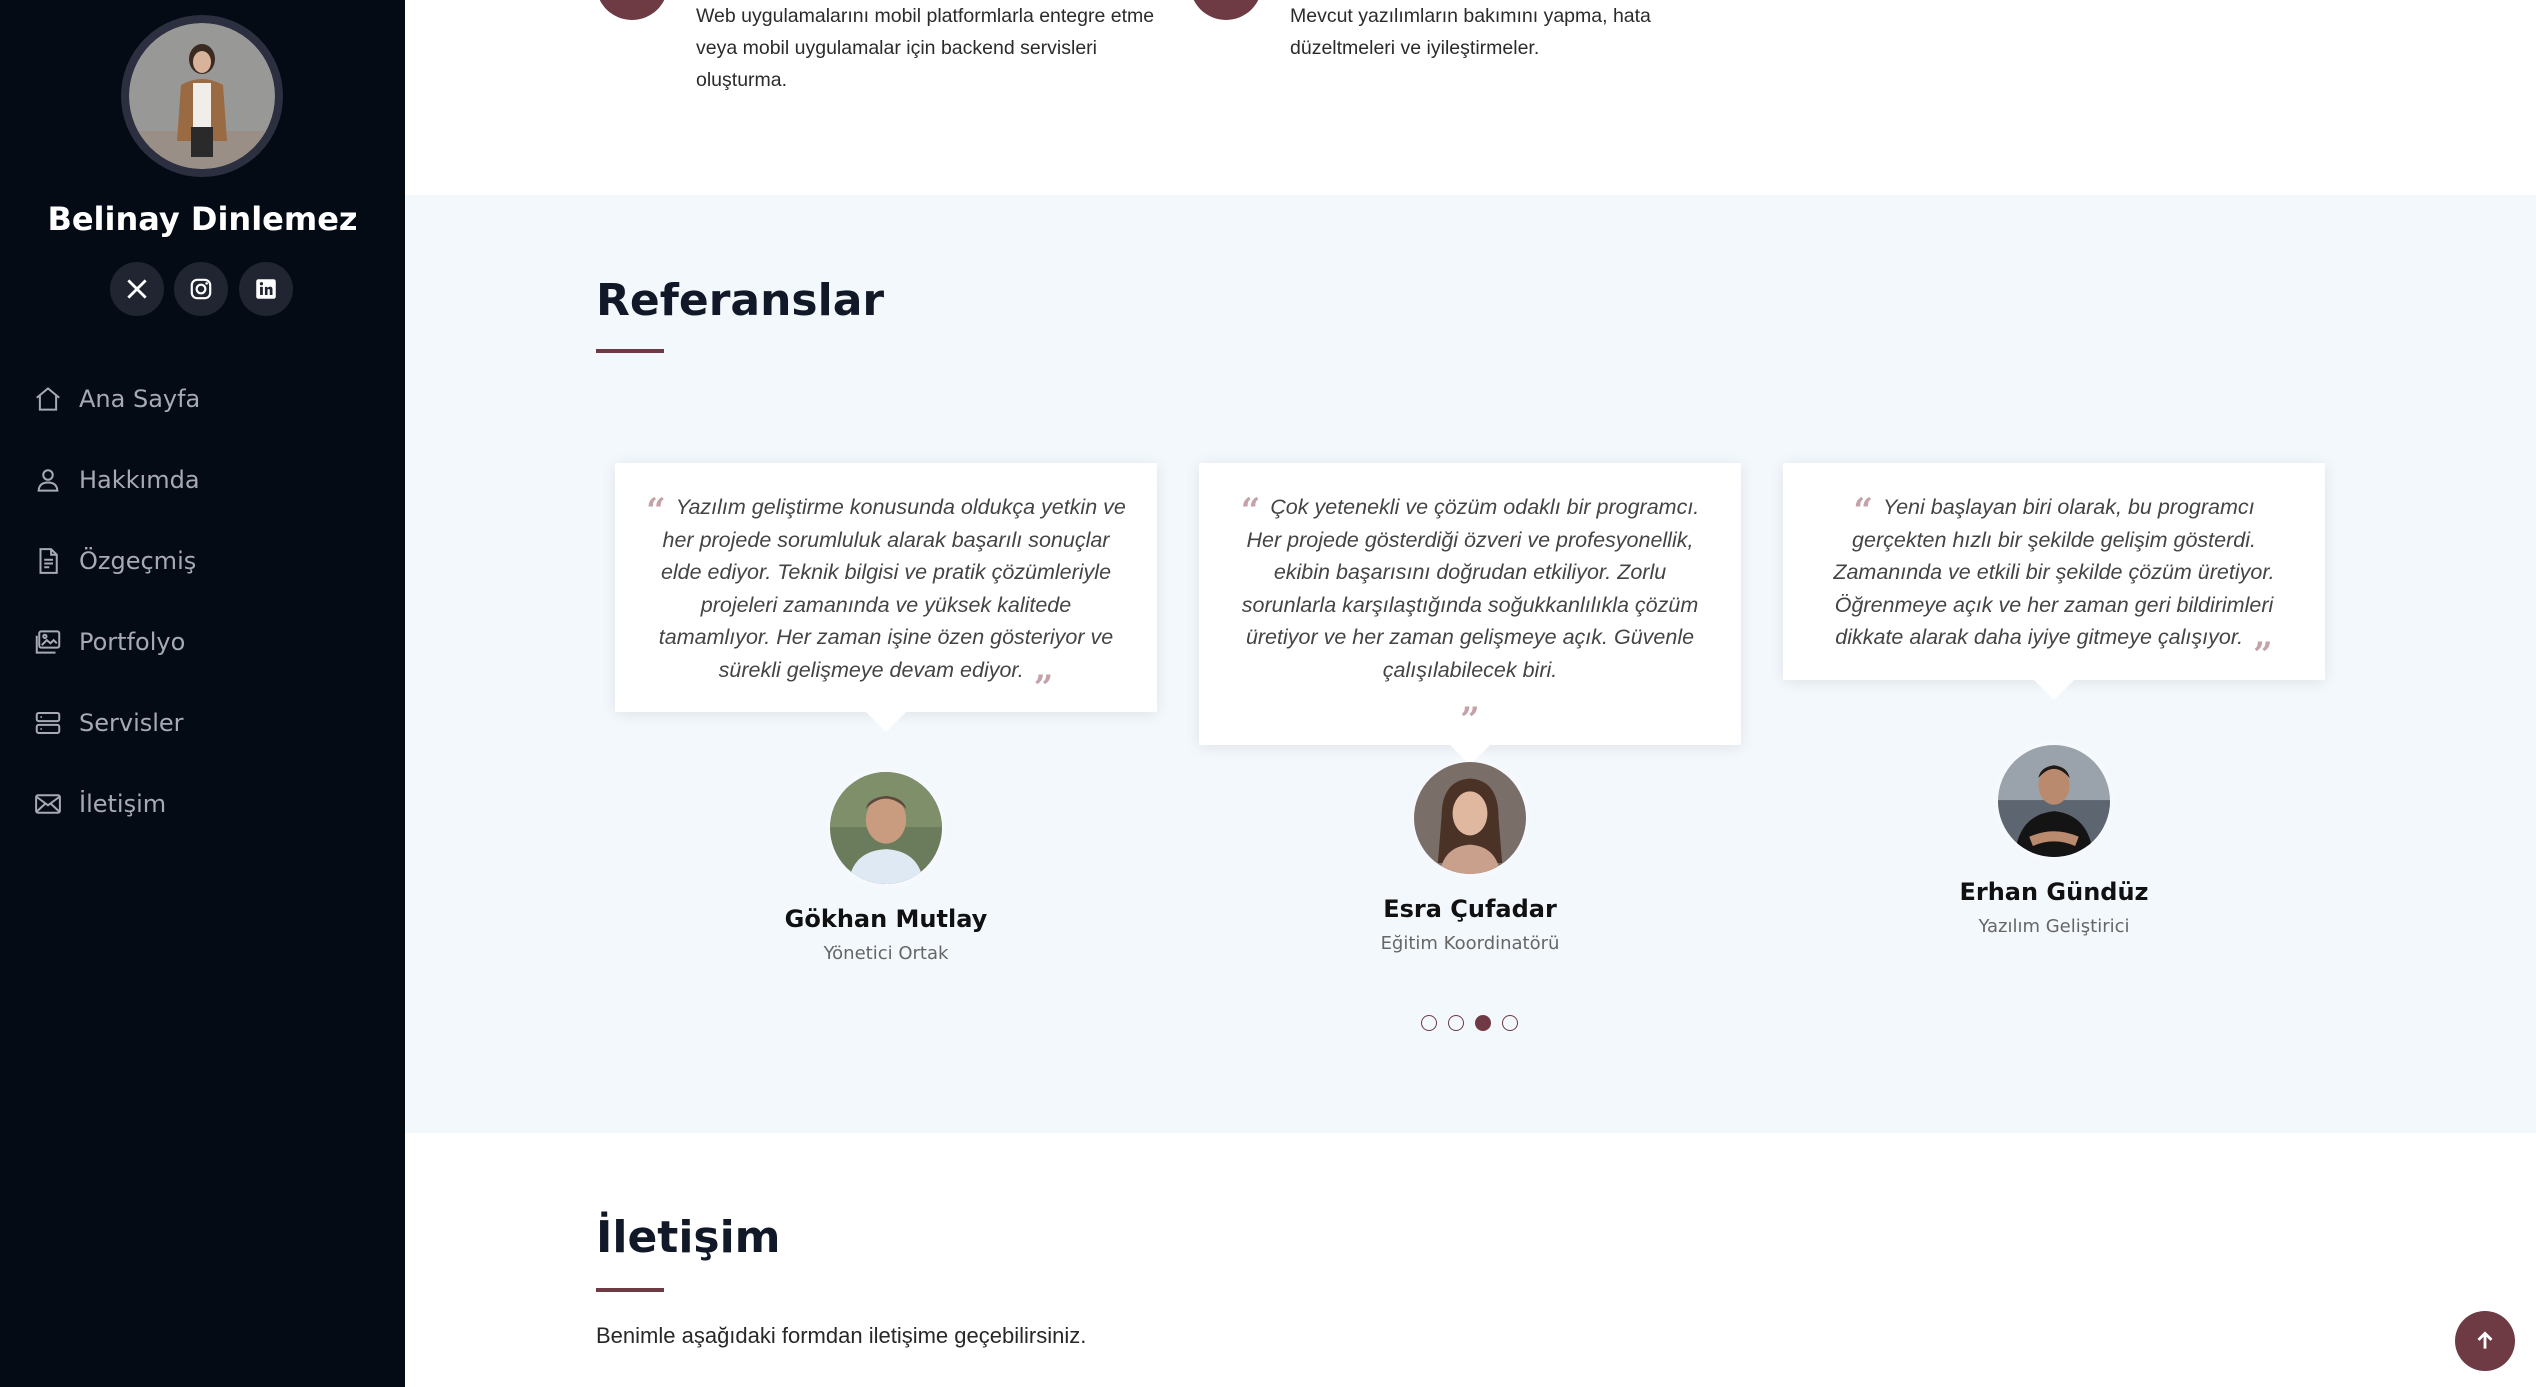 This screenshot has width=2536, height=1387. What do you see at coordinates (48, 398) in the screenshot?
I see `house-icon` at bounding box center [48, 398].